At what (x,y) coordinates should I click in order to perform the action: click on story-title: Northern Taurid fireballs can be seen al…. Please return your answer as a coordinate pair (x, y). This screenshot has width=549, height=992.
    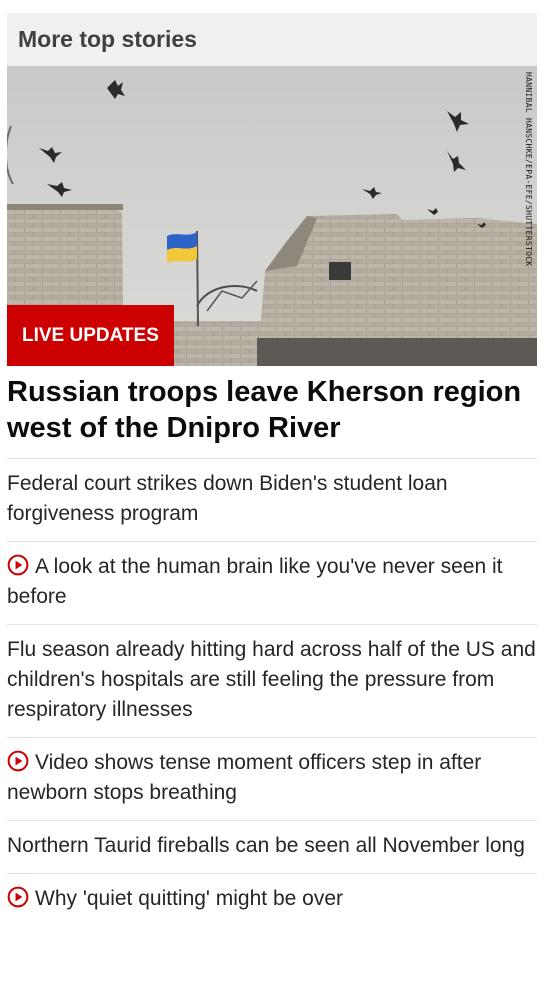
    Looking at the image, I should click on (266, 845).